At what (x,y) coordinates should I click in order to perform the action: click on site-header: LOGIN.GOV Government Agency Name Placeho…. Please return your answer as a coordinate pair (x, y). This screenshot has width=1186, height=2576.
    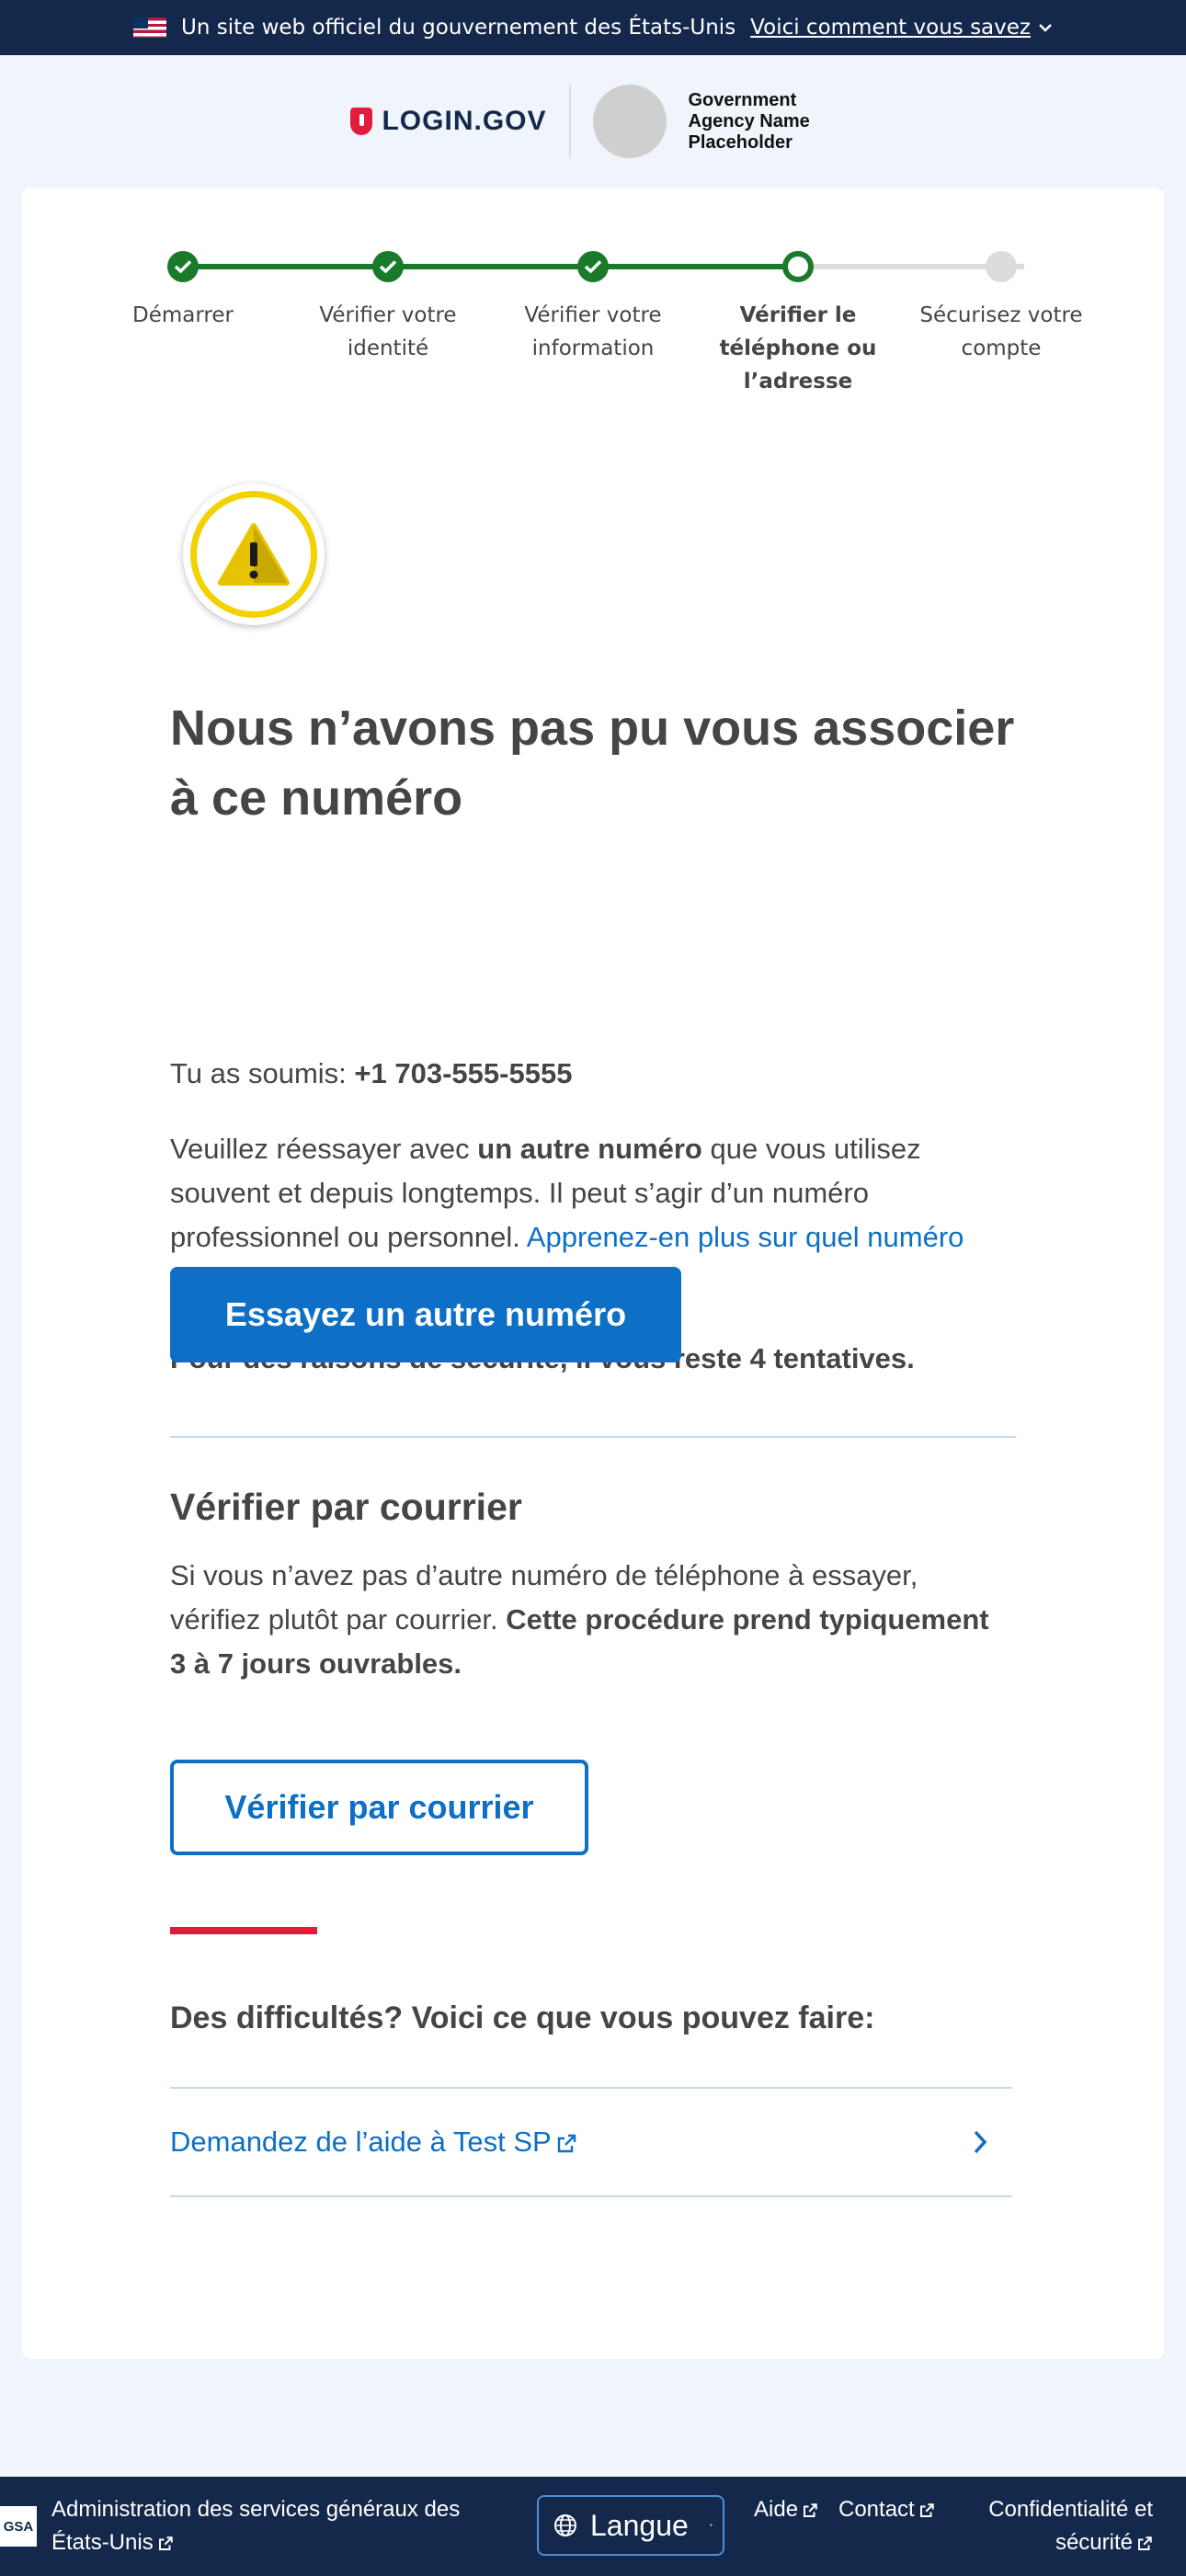
    Looking at the image, I should click on (593, 121).